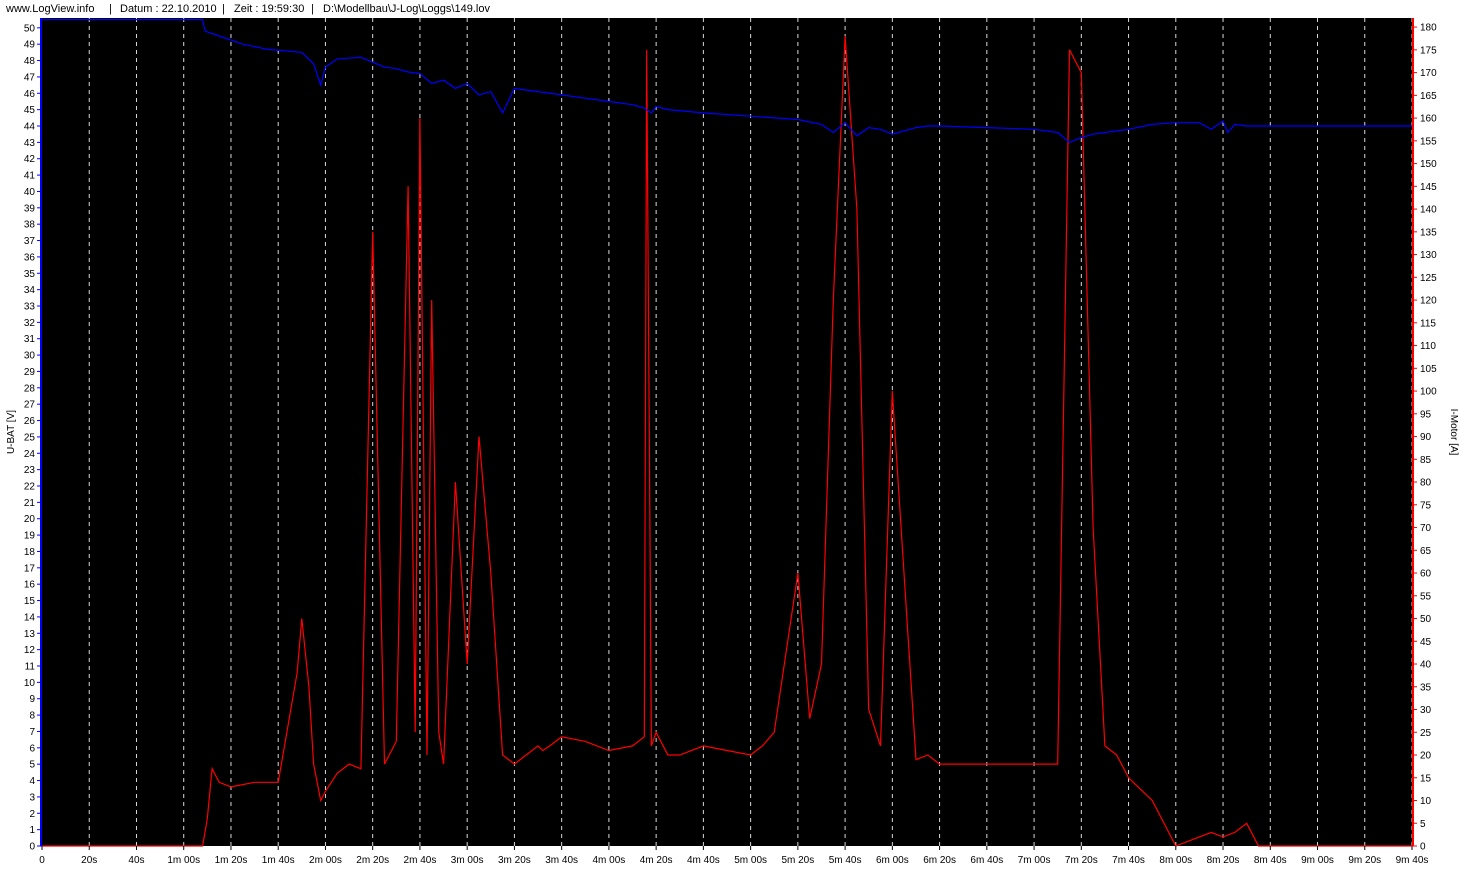  What do you see at coordinates (32, 699) in the screenshot?
I see `y-left-tick-label: 9` at bounding box center [32, 699].